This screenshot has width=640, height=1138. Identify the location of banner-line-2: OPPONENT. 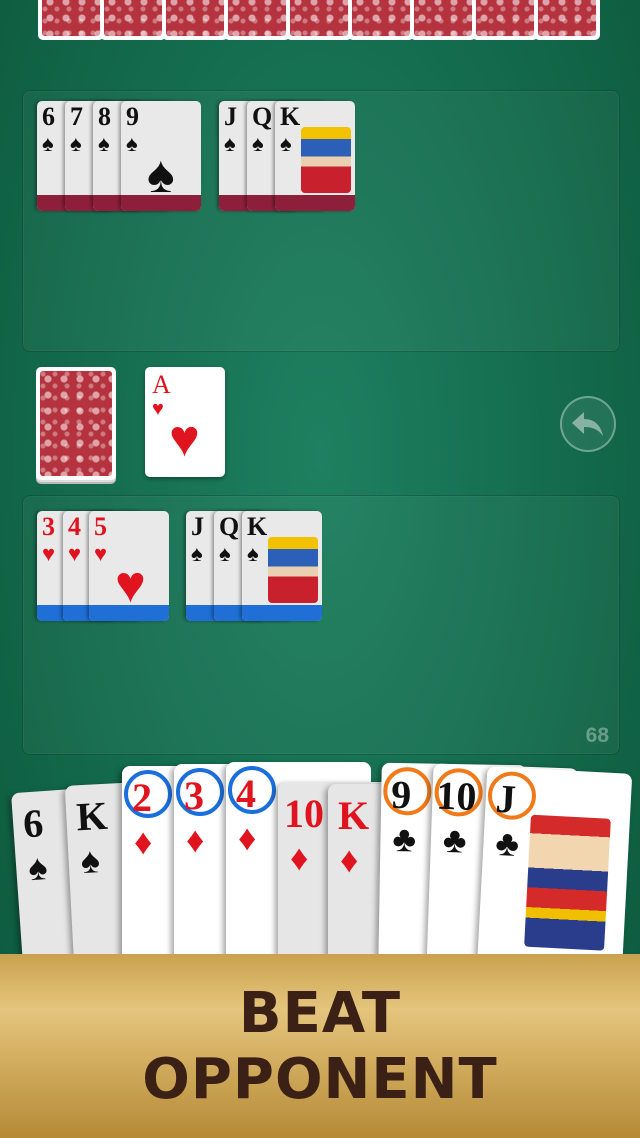
(320, 1079).